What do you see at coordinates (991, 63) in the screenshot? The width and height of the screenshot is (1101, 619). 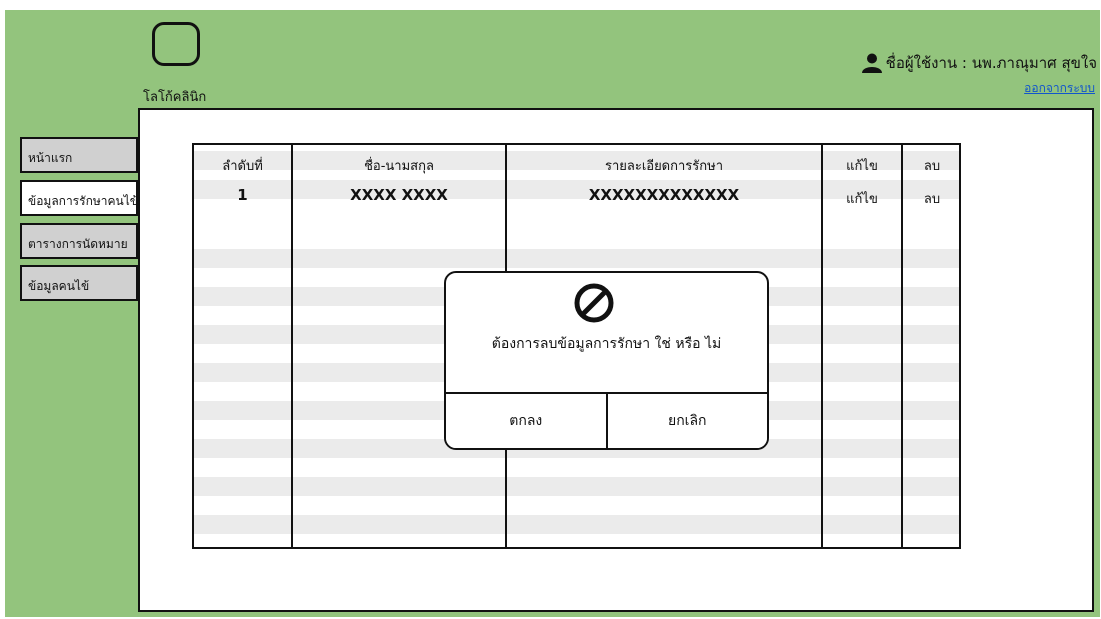 I see `user-name-label: ชื่อผู้ใช้งาน : นพ.ภาณุมาศ สุขใจ` at bounding box center [991, 63].